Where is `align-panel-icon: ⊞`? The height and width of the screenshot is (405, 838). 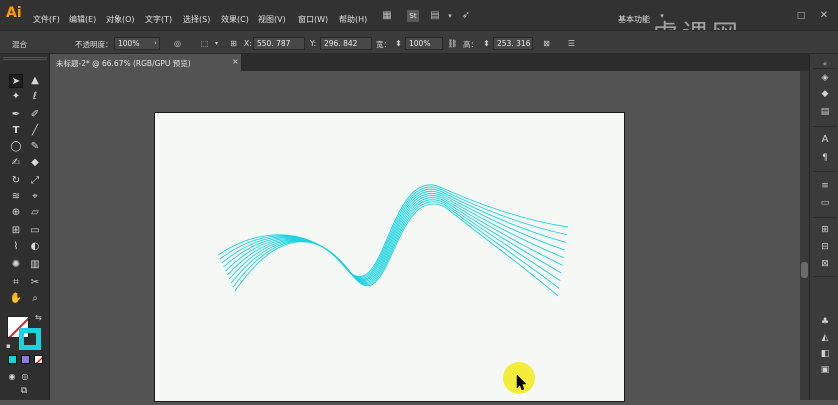 align-panel-icon: ⊞ is located at coordinates (825, 230).